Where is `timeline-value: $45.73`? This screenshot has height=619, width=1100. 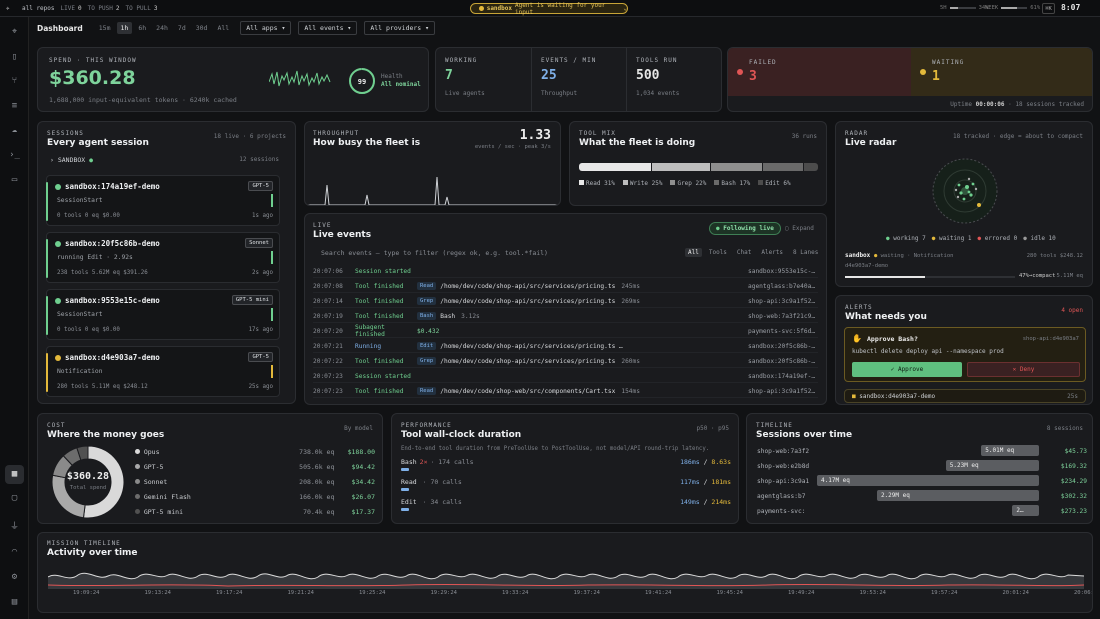 timeline-value: $45.73 is located at coordinates (1075, 451).